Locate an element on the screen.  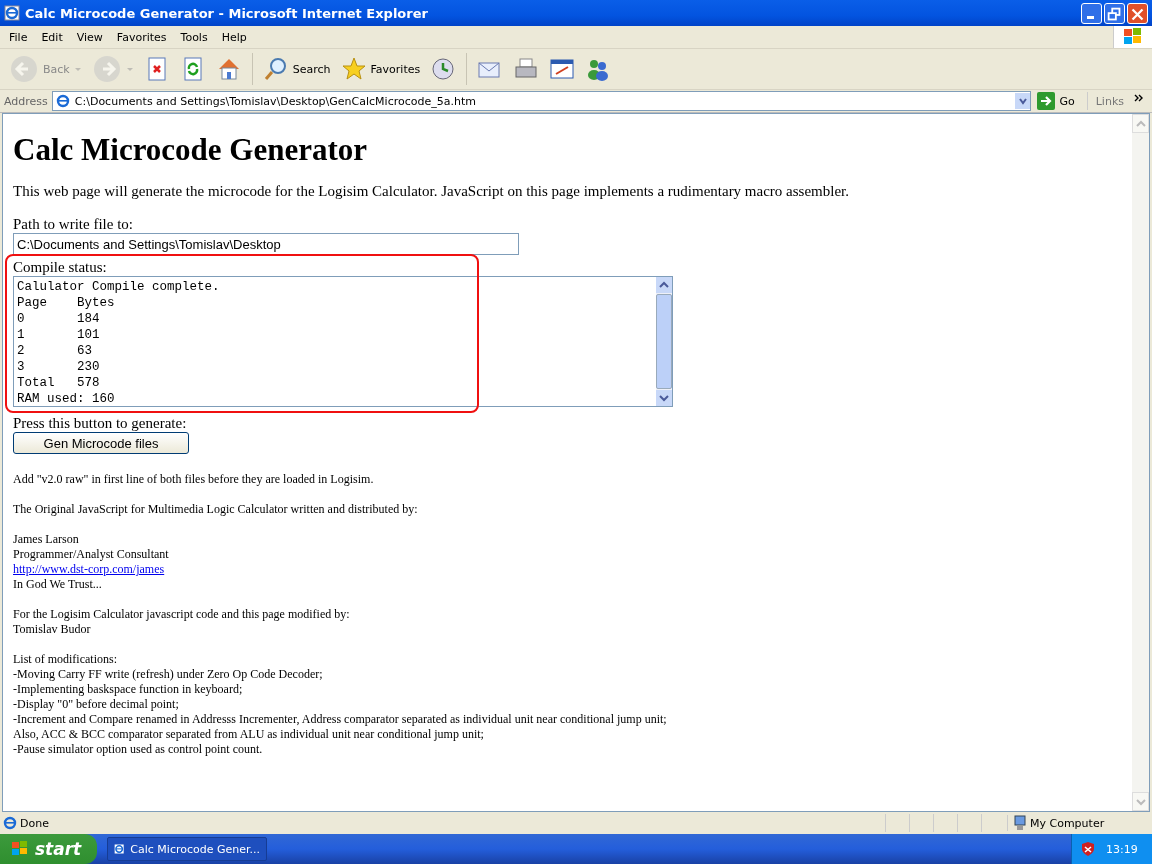
status-line: RAM used: 160 is located at coordinates (66, 399).